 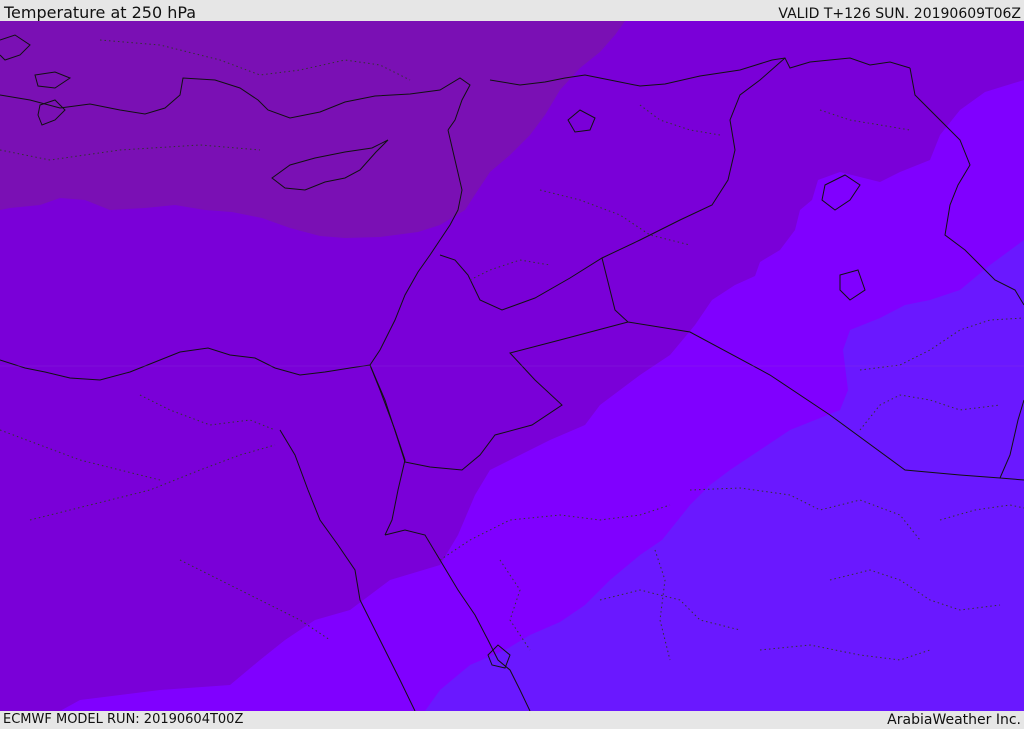 I want to click on map-title: Temperature at 250 hPa, so click(x=100, y=12).